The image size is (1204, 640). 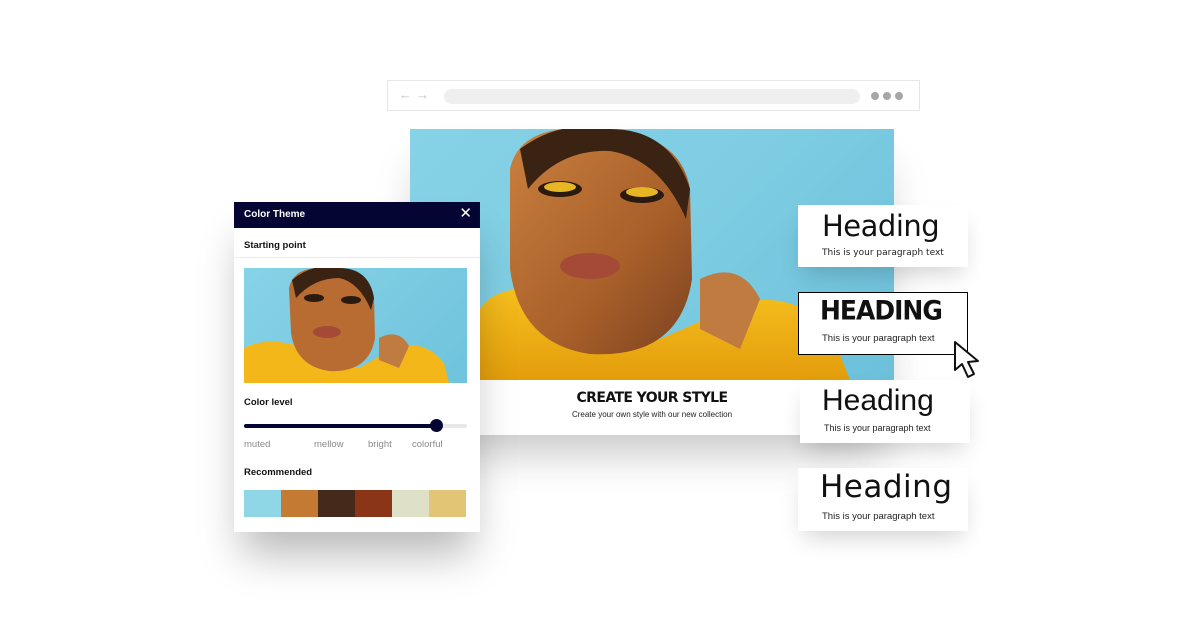 I want to click on typography-option-4: Heading This is your paragraph text, so click(x=883, y=499).